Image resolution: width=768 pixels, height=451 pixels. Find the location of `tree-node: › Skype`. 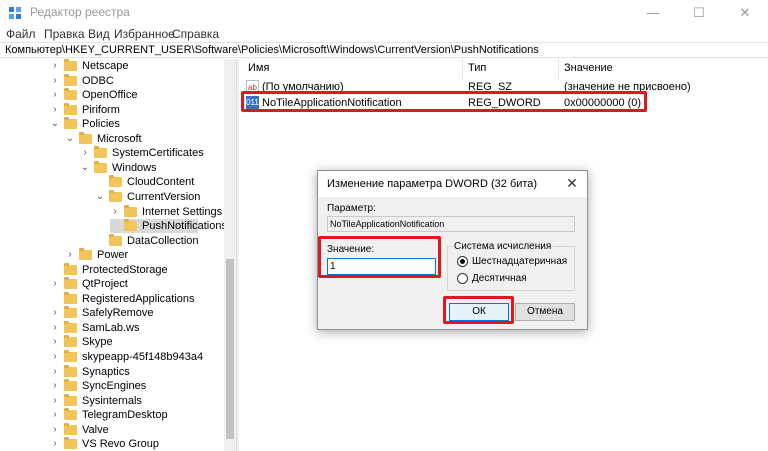

tree-node: › Skype is located at coordinates (143, 342).